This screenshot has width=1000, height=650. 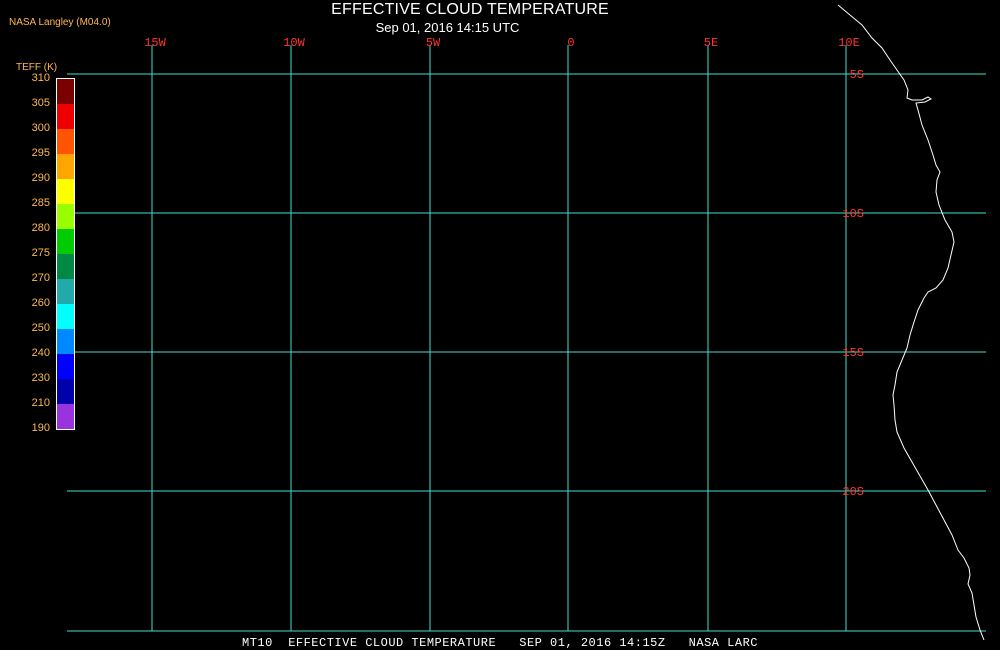 I want to click on colorbar-tick-label: 190, so click(x=40, y=428).